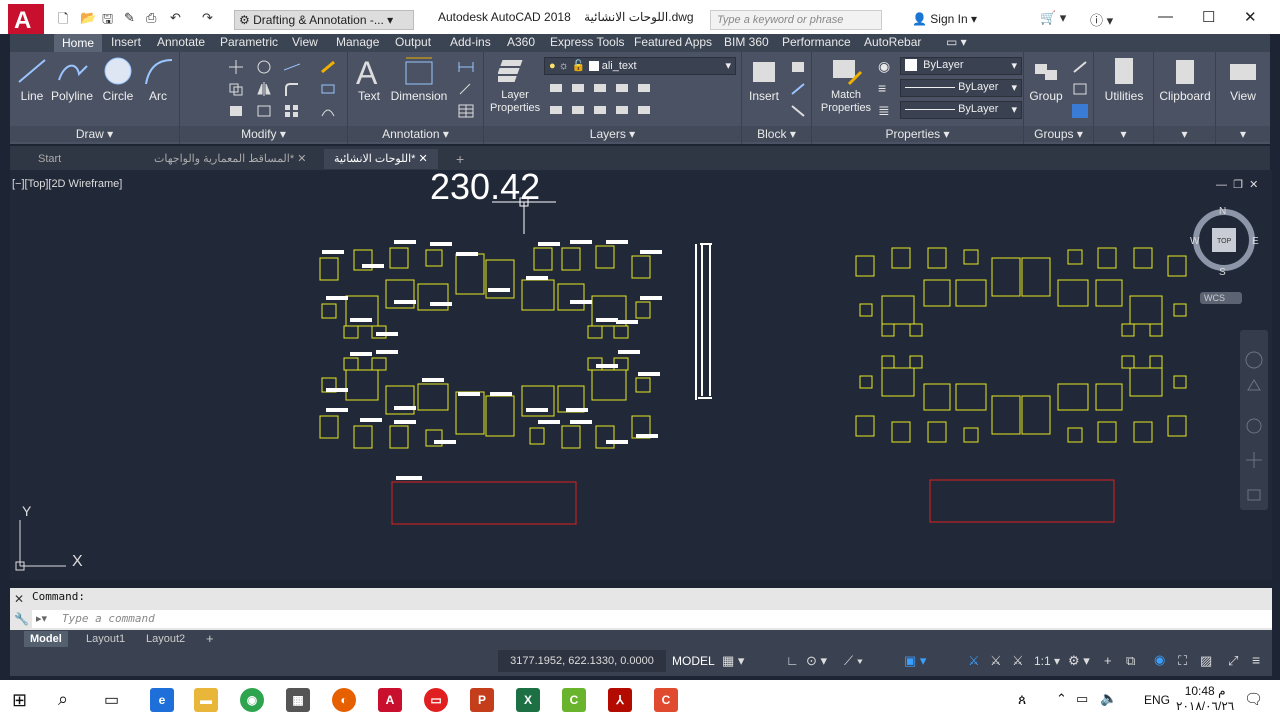  What do you see at coordinates (798, 111) in the screenshot?
I see `block-attribute-icon` at bounding box center [798, 111].